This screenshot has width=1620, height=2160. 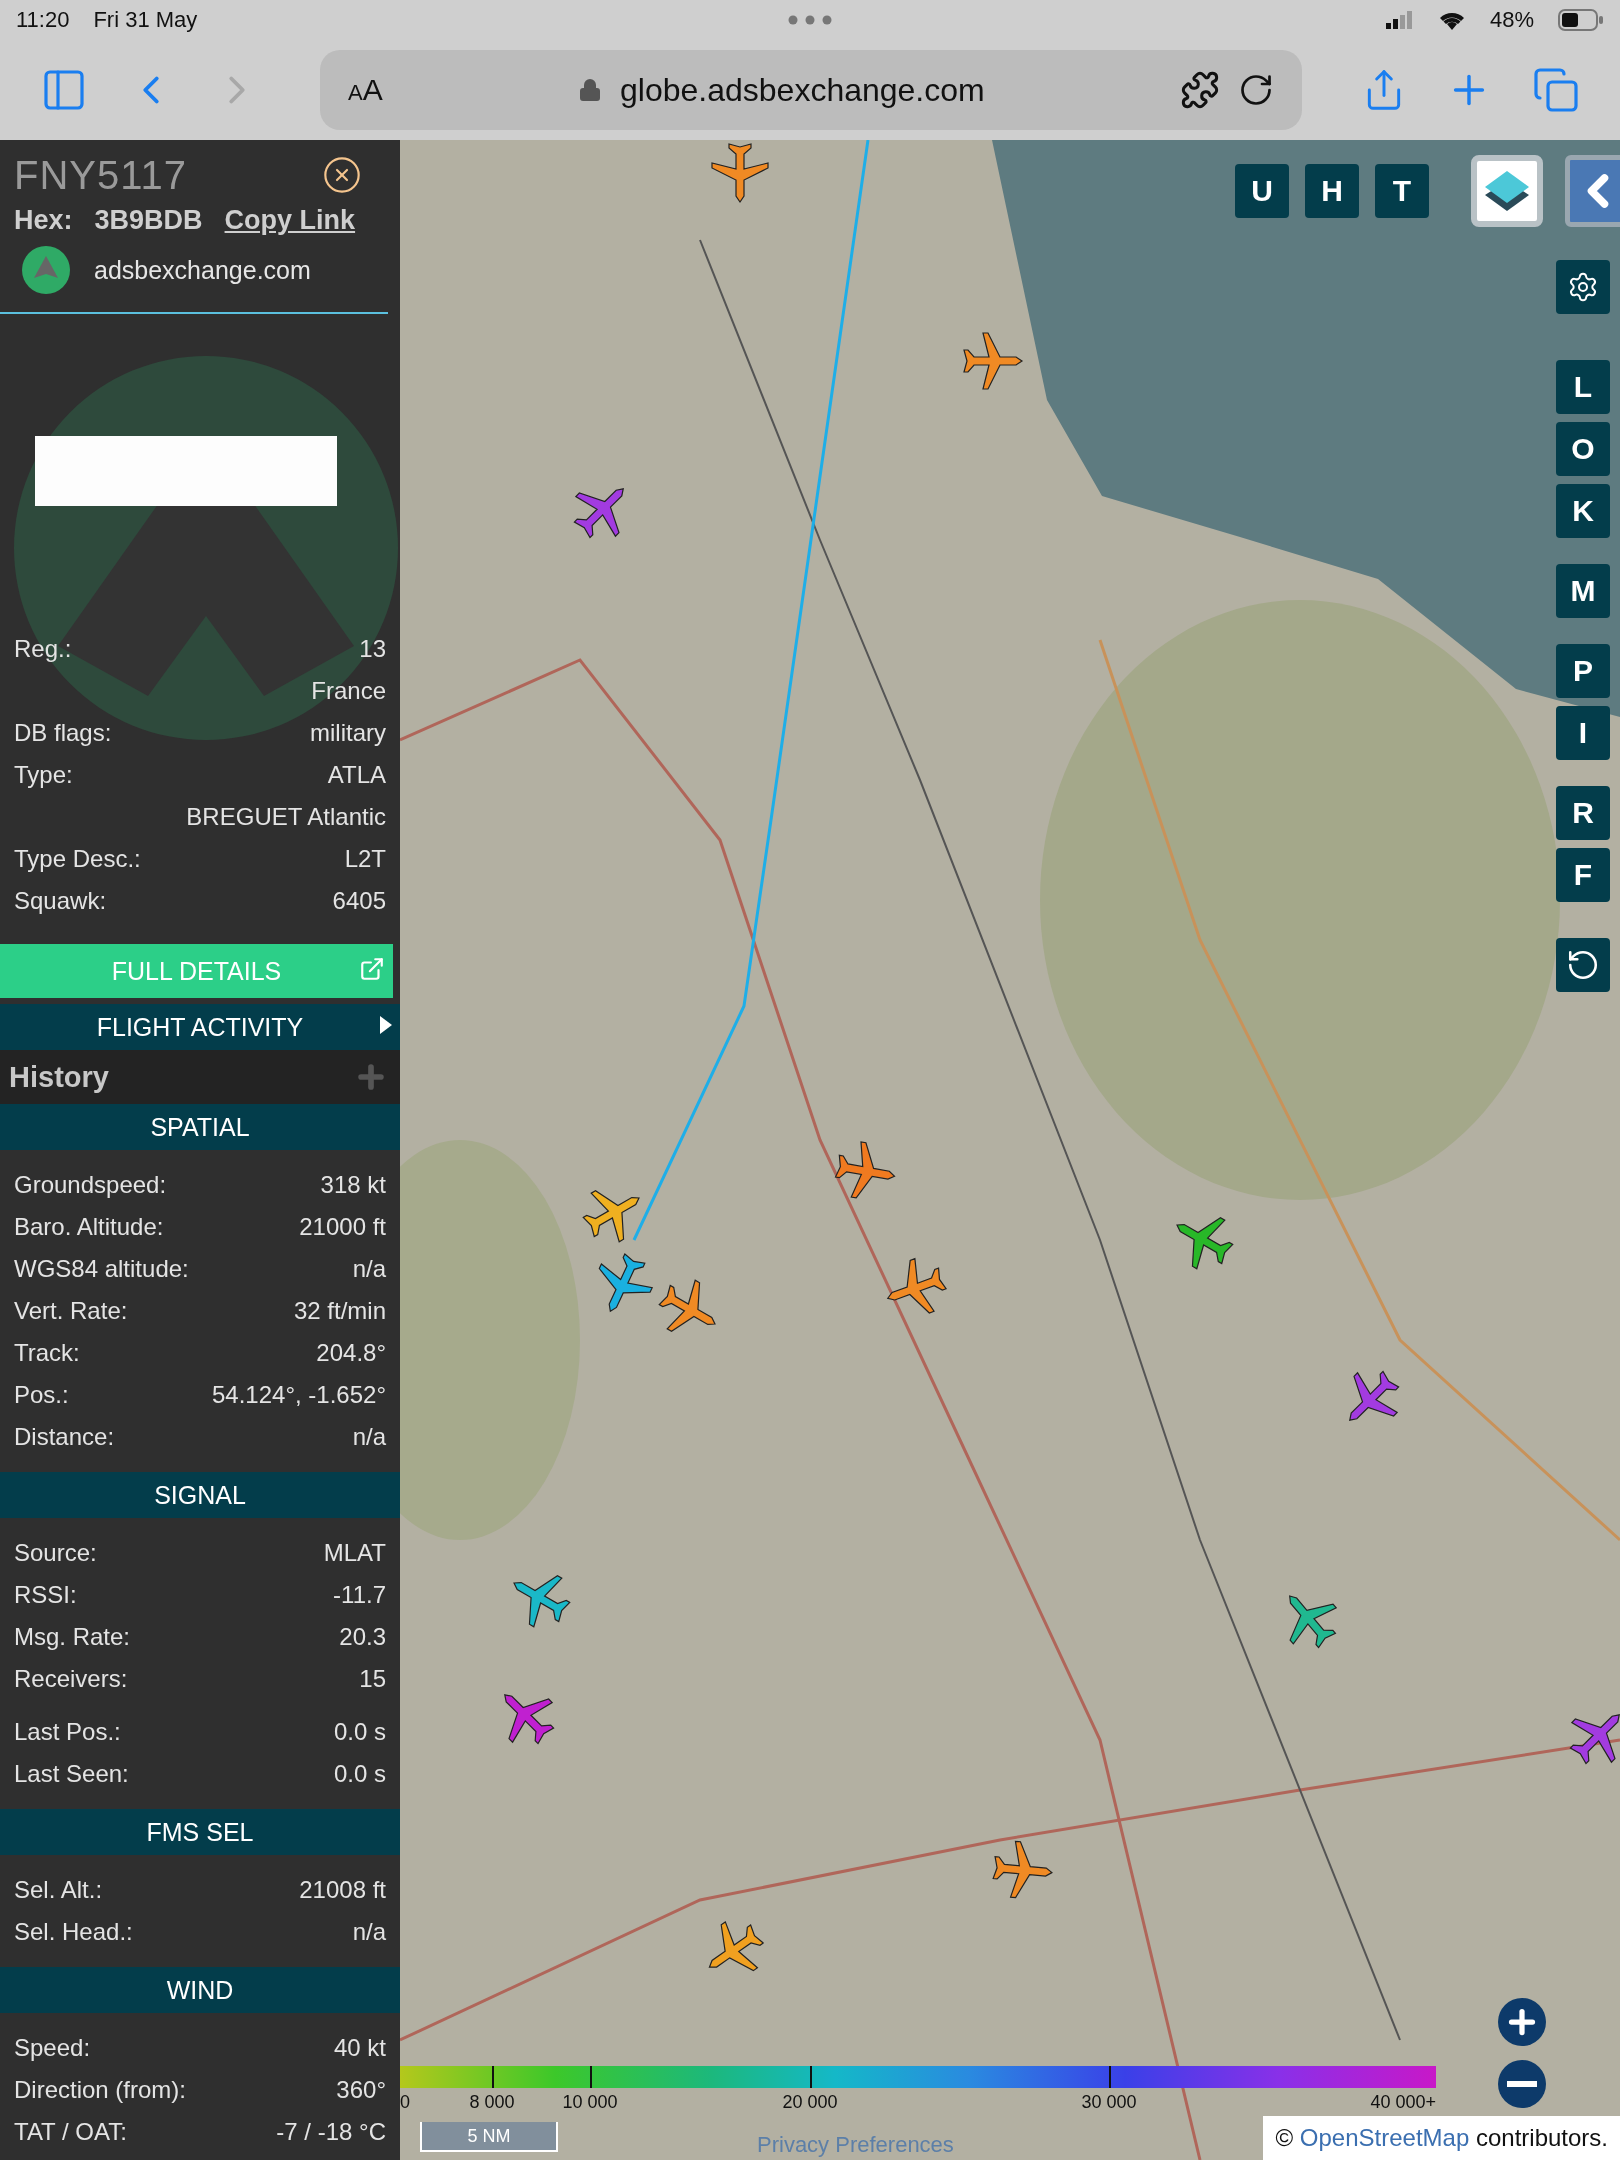 What do you see at coordinates (365, 859) in the screenshot?
I see `field-value: L2T` at bounding box center [365, 859].